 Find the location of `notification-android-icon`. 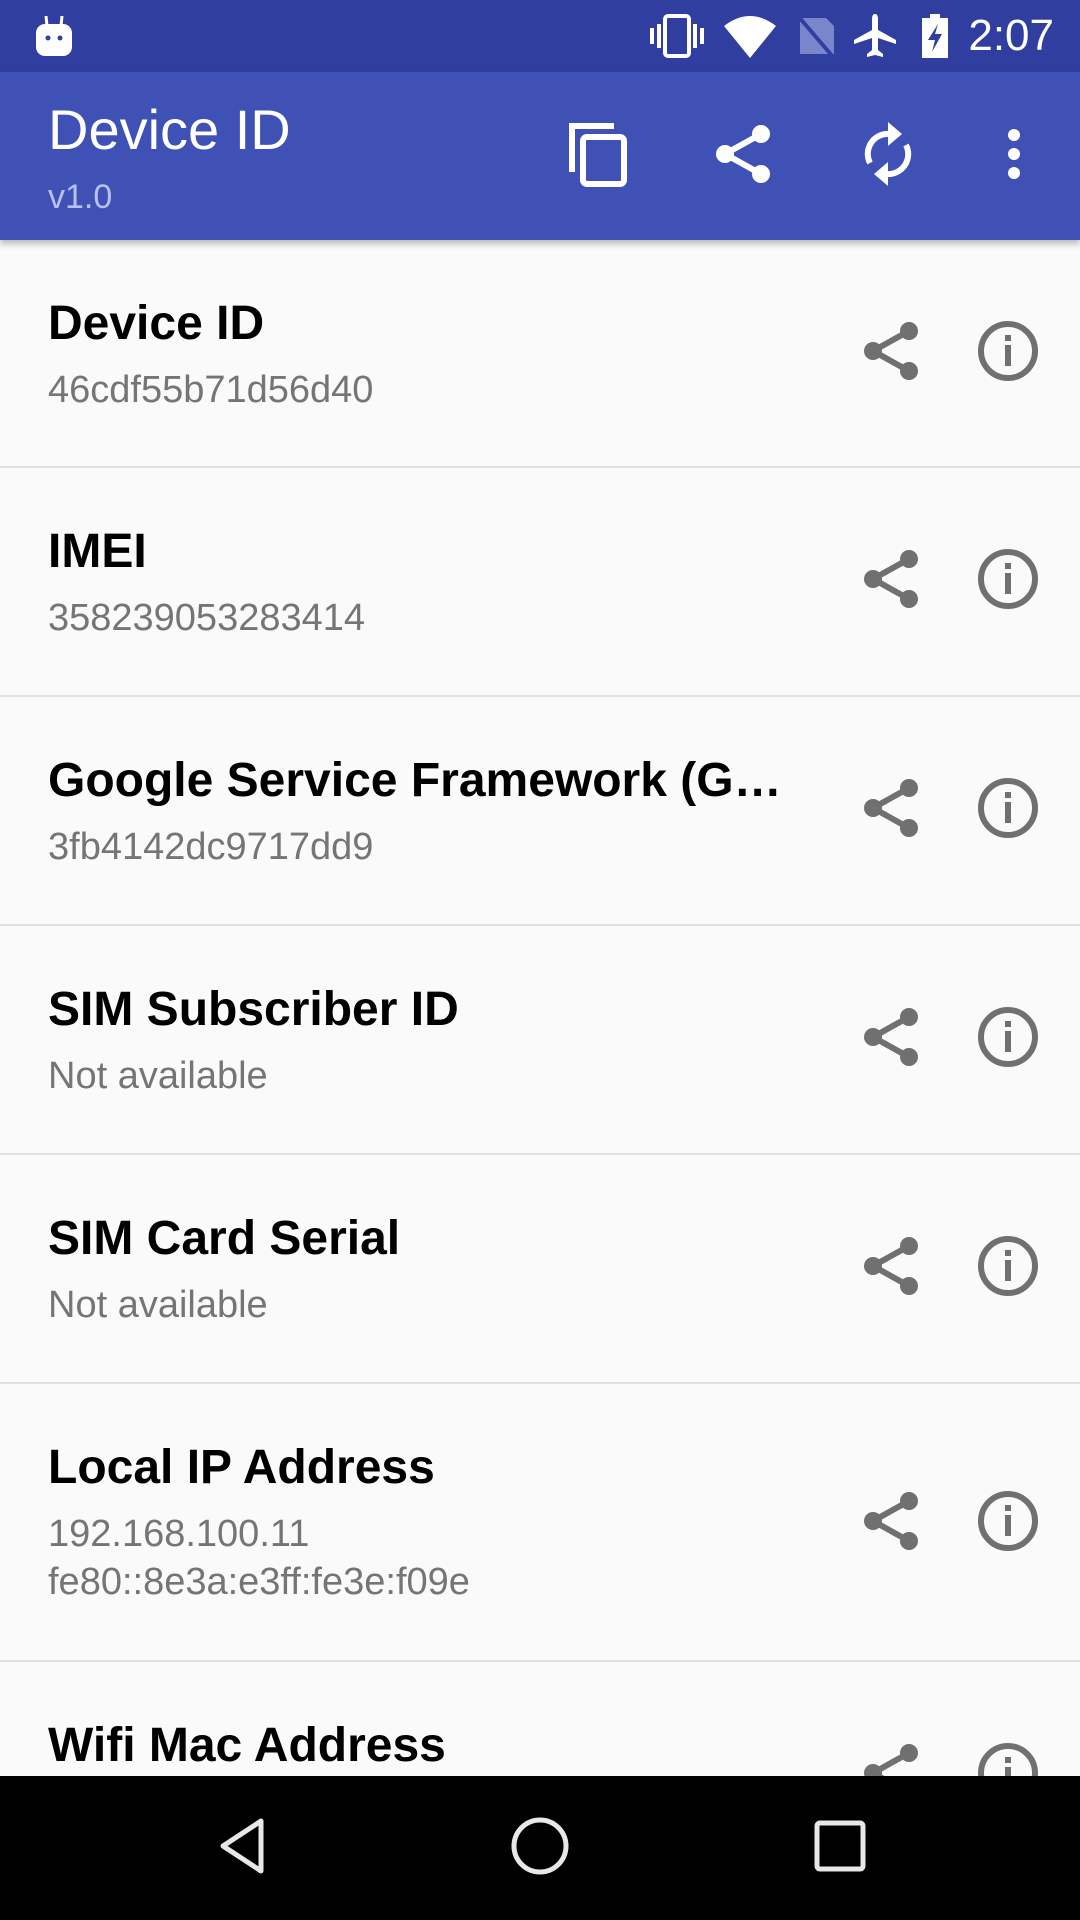

notification-android-icon is located at coordinates (54, 36).